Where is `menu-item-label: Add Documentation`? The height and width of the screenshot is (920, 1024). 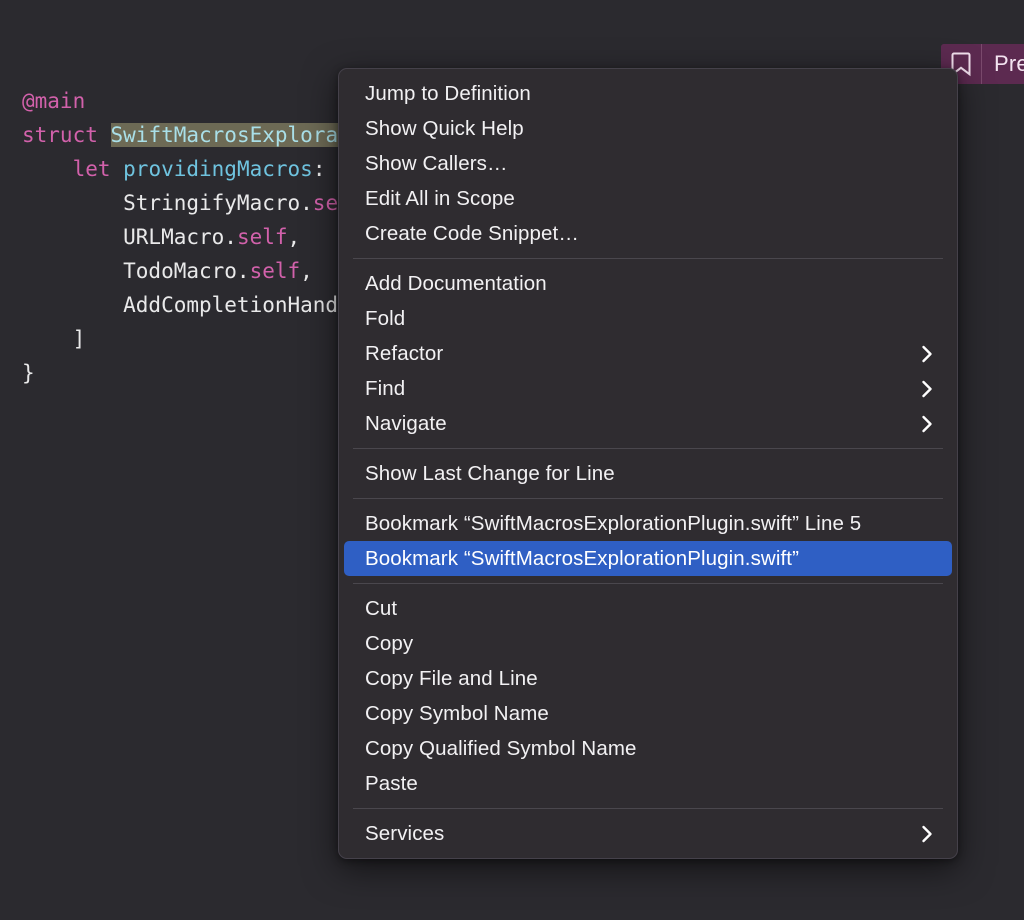
menu-item-label: Add Documentation is located at coordinates (456, 283).